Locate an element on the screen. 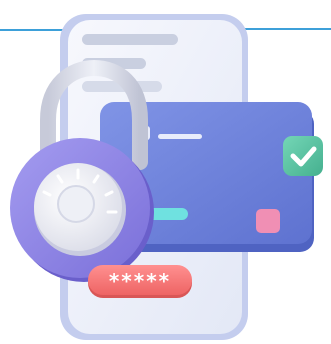 This screenshot has height=344, width=331. password-mask-text: ***** is located at coordinates (140, 281).